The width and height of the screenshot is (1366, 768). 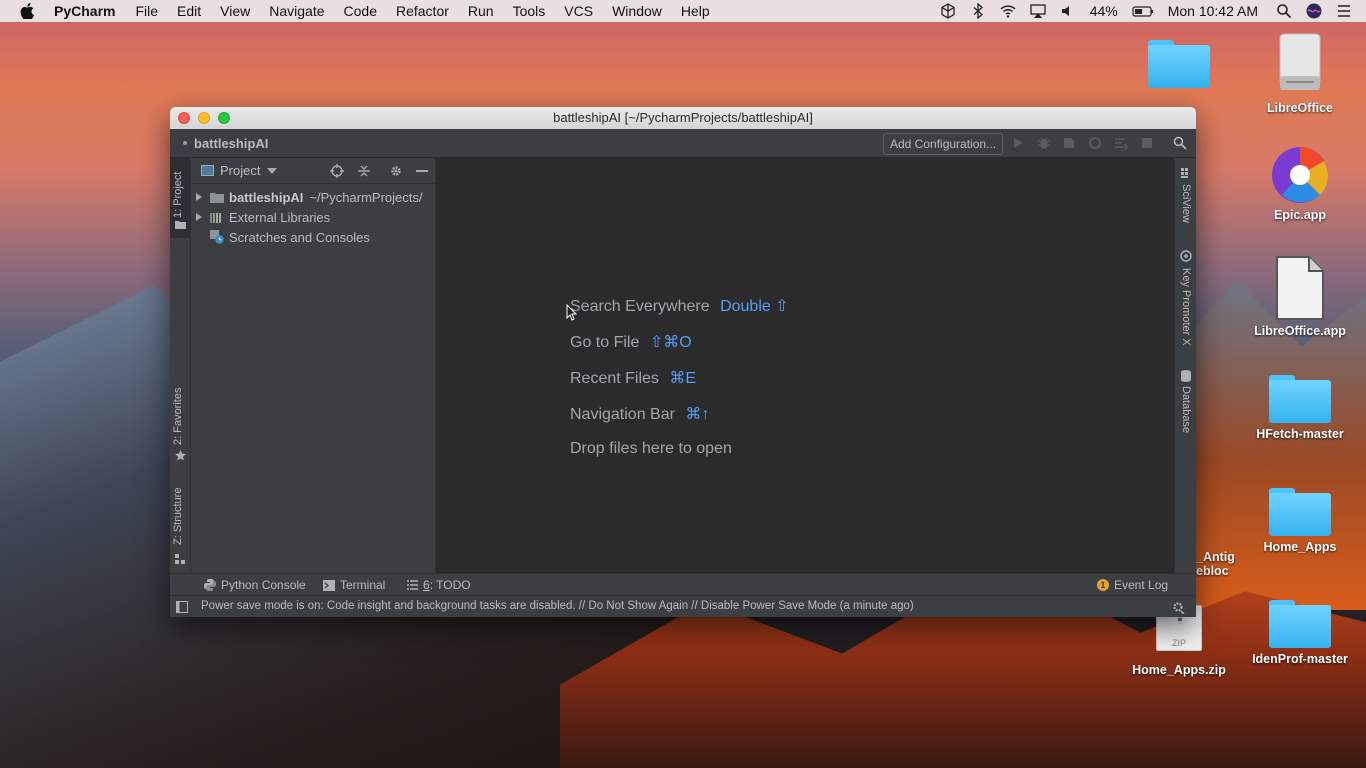 I want to click on hint-label: Navigation Bar, so click(x=622, y=414).